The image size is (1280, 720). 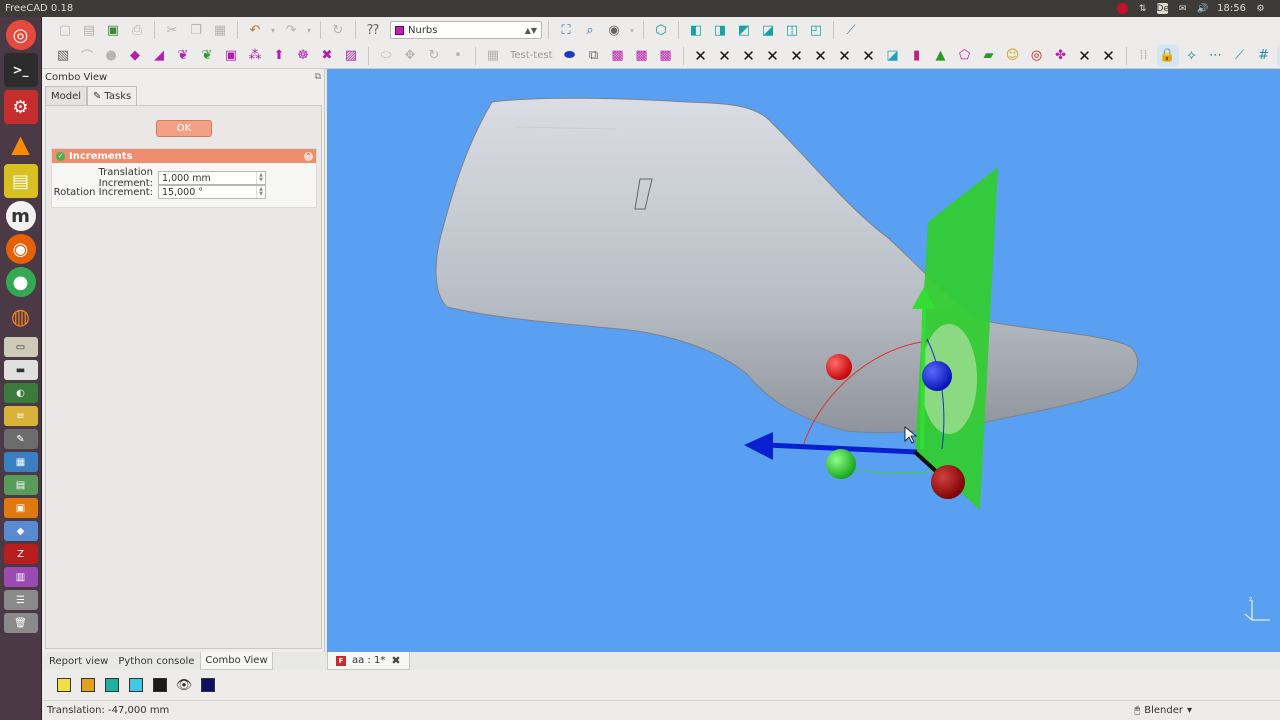 What do you see at coordinates (184, 685) in the screenshot?
I see `visibility-tool-icon: 👁` at bounding box center [184, 685].